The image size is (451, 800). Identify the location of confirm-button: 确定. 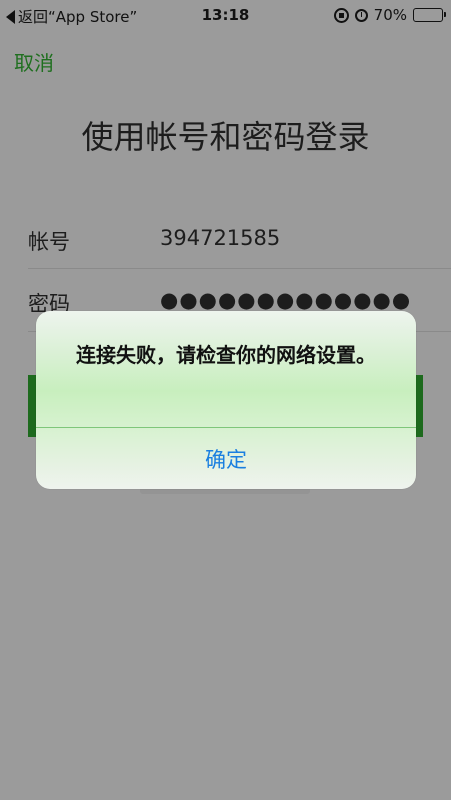
(226, 458).